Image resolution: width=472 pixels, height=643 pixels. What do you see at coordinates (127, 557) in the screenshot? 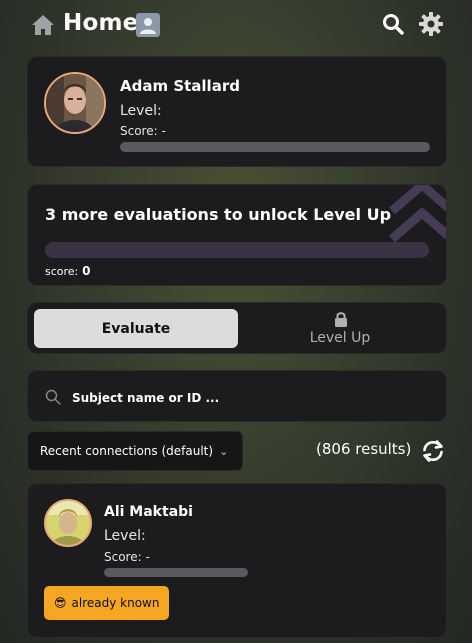
I see `connection-score: Score: -` at bounding box center [127, 557].